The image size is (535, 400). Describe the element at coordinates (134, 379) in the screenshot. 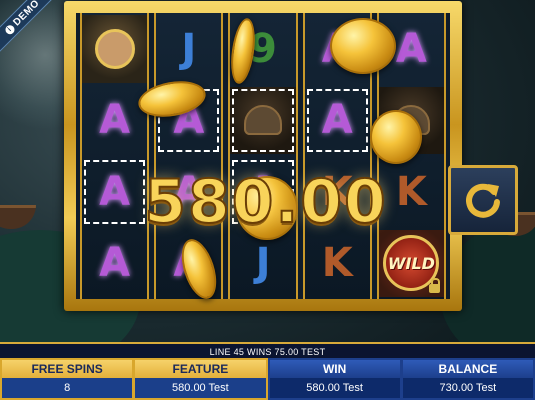

I see `hud-feature-group: FREE SPINS 8 FEATURE 580.00 Test` at that location.